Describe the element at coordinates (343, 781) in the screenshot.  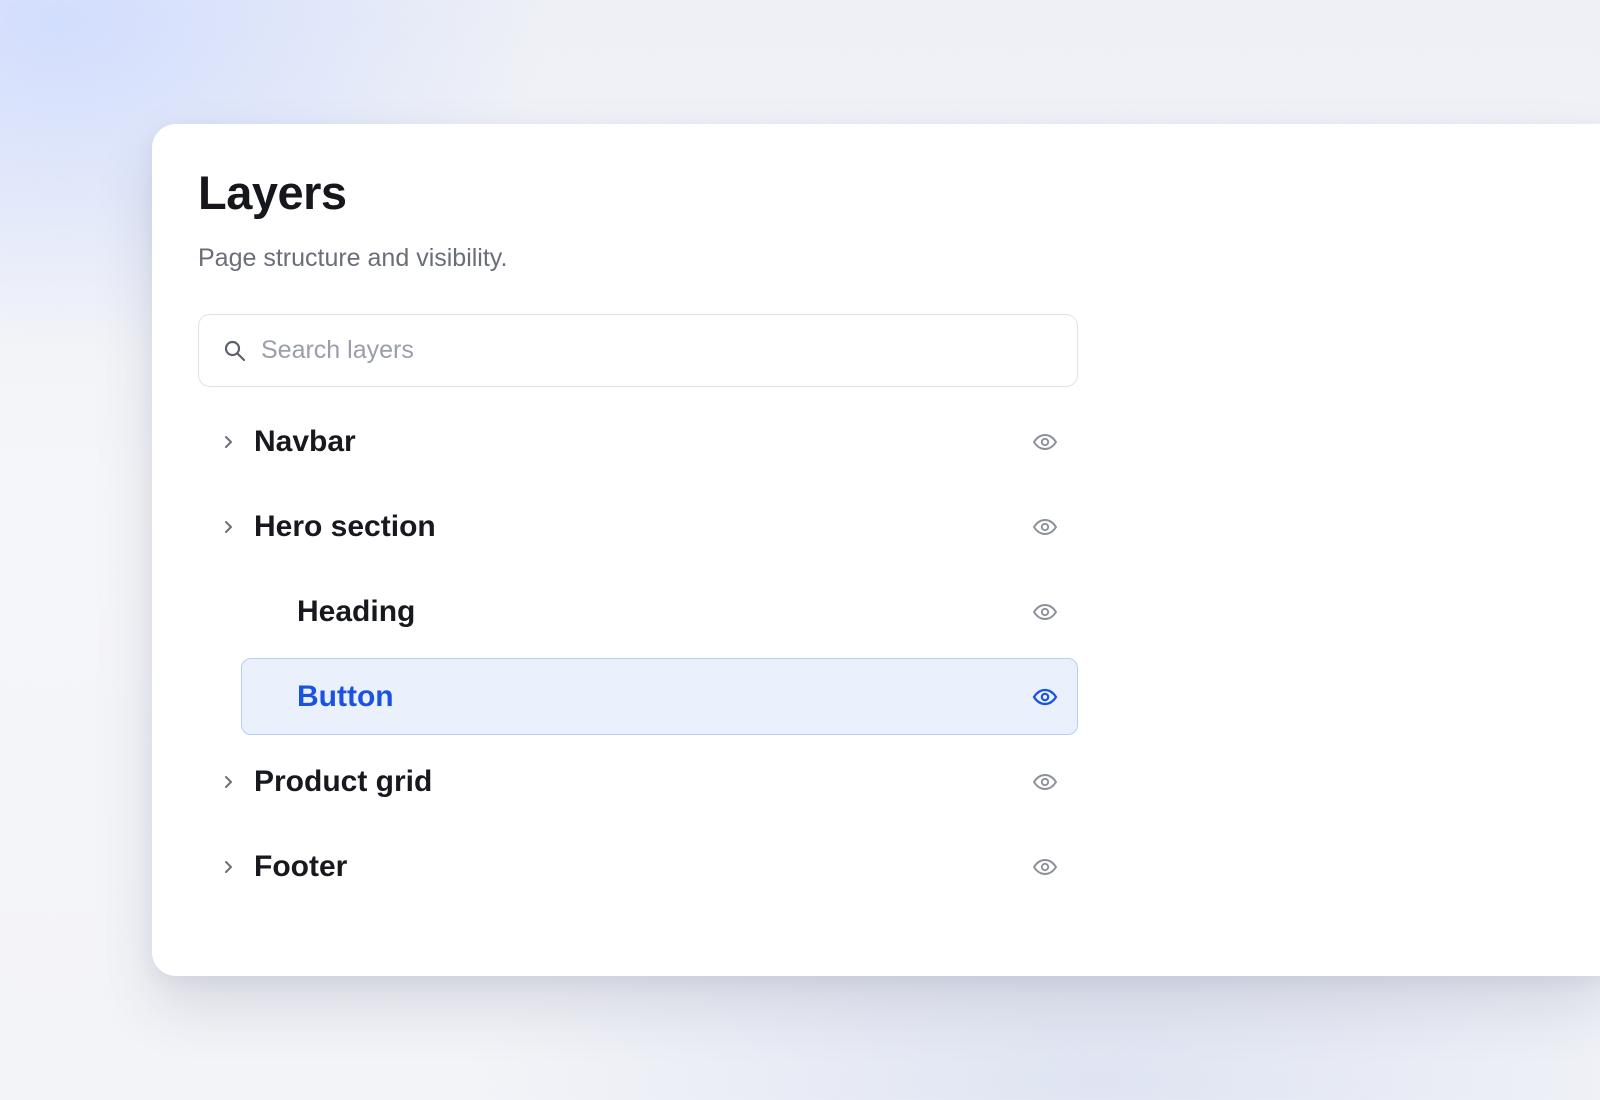
I see `layer-label: Product grid` at that location.